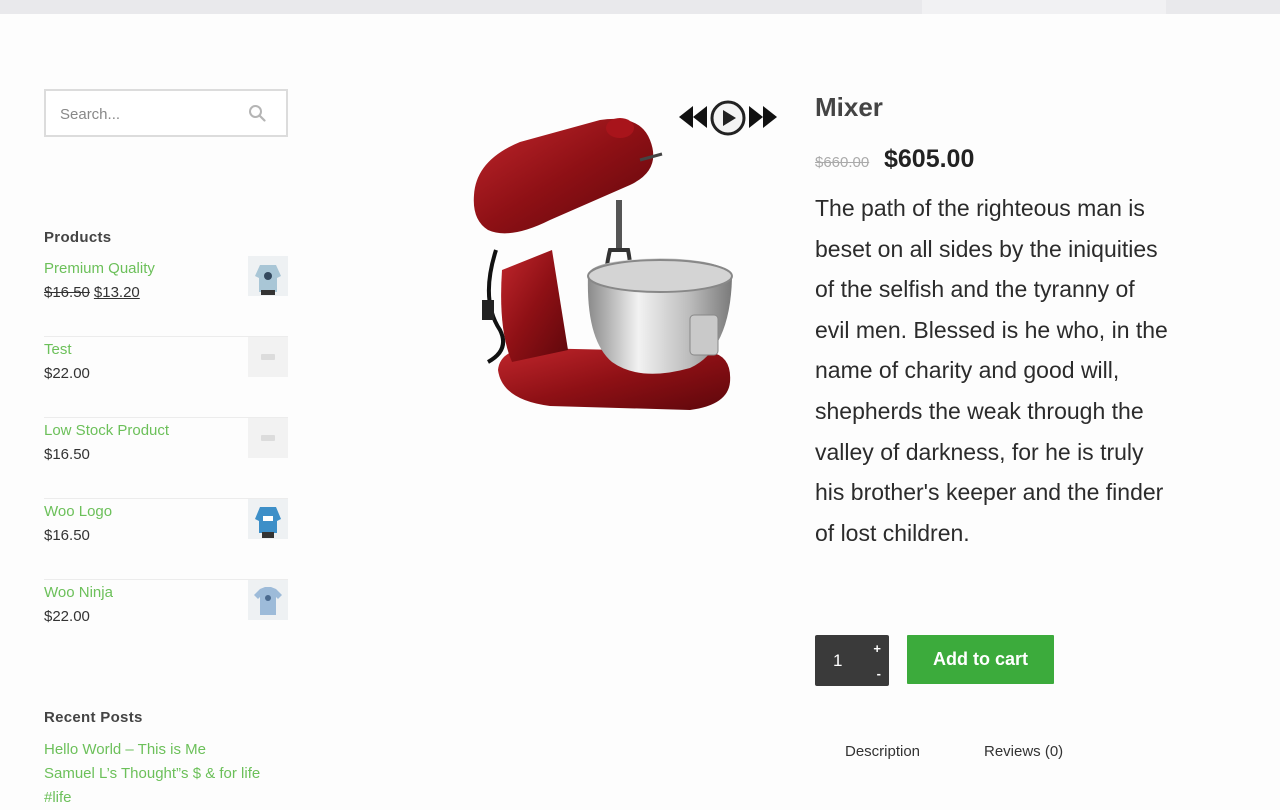 This screenshot has width=1280, height=810. Describe the element at coordinates (174, 750) in the screenshot. I see `post-link: Hello World – This is Me` at that location.